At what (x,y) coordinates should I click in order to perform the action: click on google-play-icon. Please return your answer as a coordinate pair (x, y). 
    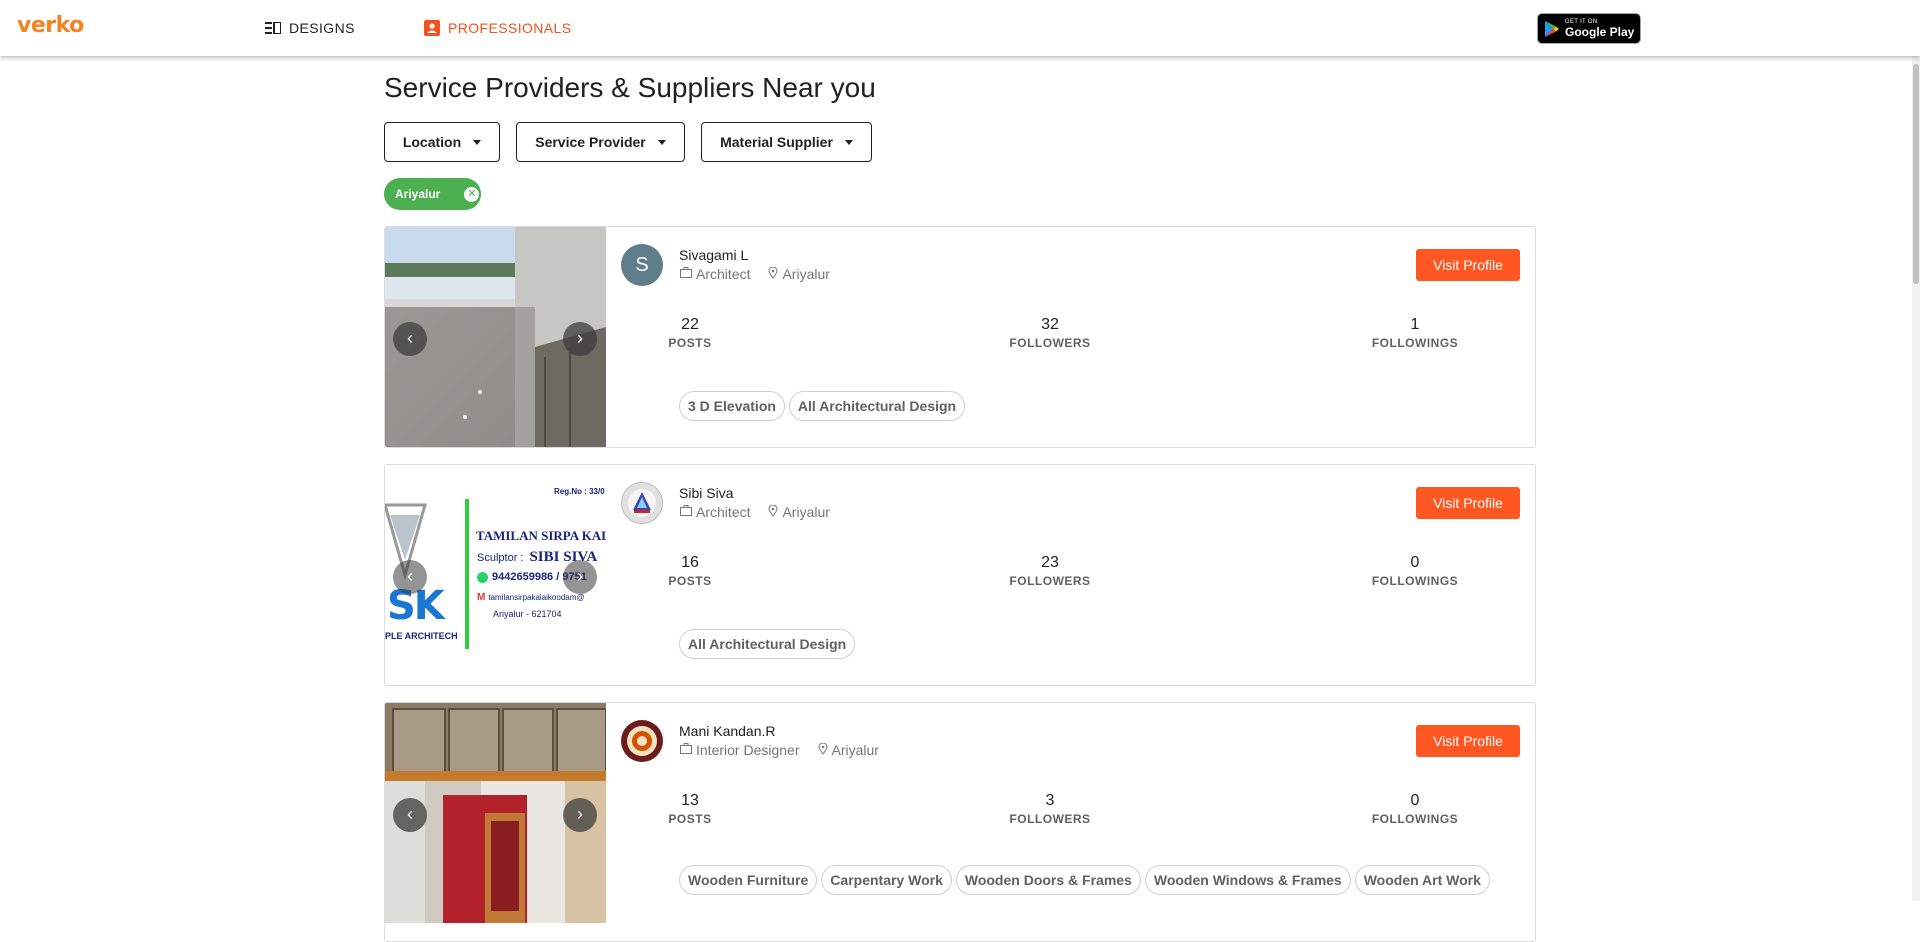
    Looking at the image, I should click on (1552, 28).